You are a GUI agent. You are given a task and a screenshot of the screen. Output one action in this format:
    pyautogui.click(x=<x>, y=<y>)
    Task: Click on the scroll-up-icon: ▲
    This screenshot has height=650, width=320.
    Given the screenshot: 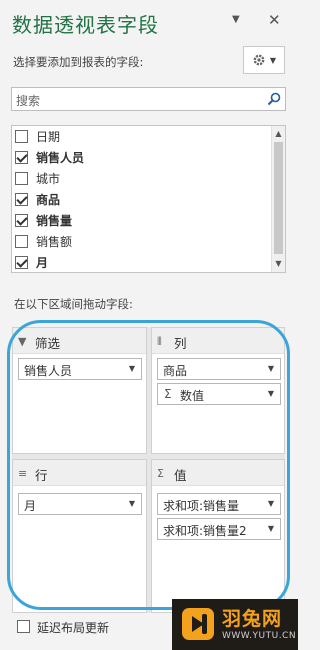 What is the action you would take?
    pyautogui.click(x=278, y=134)
    